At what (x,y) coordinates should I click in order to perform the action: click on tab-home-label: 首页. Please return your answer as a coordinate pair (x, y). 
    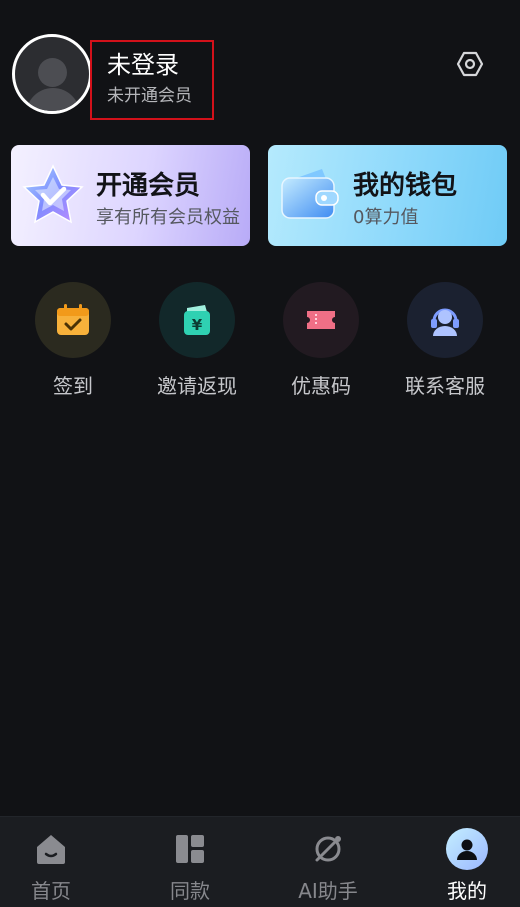
    Looking at the image, I should click on (51, 891).